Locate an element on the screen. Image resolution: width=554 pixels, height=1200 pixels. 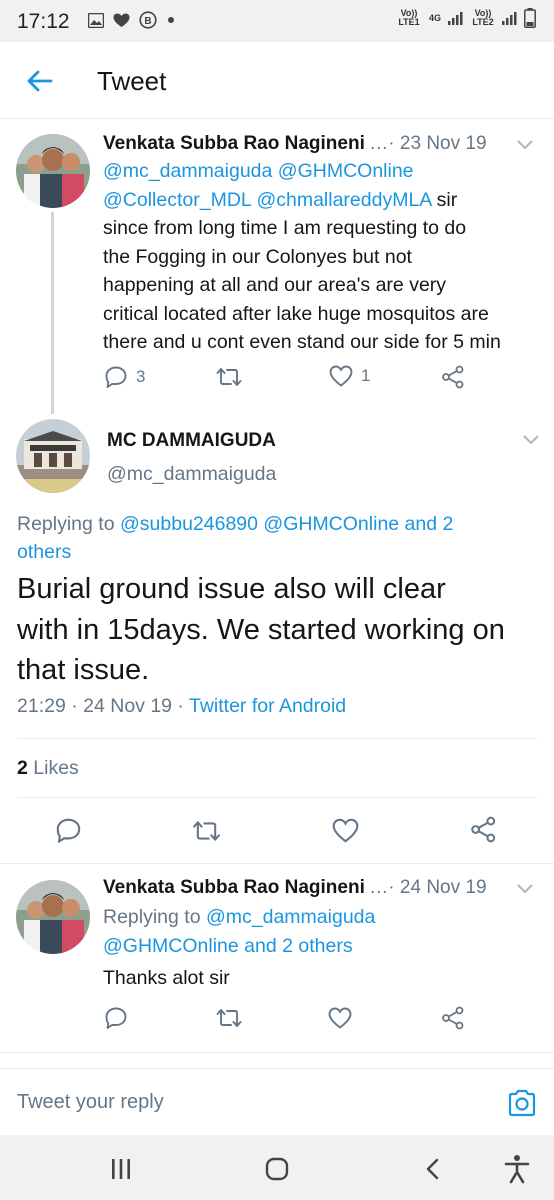
tweet-header: Venkata Subba Rao Nagineni …· 23 Nov 19 is located at coordinates (295, 144).